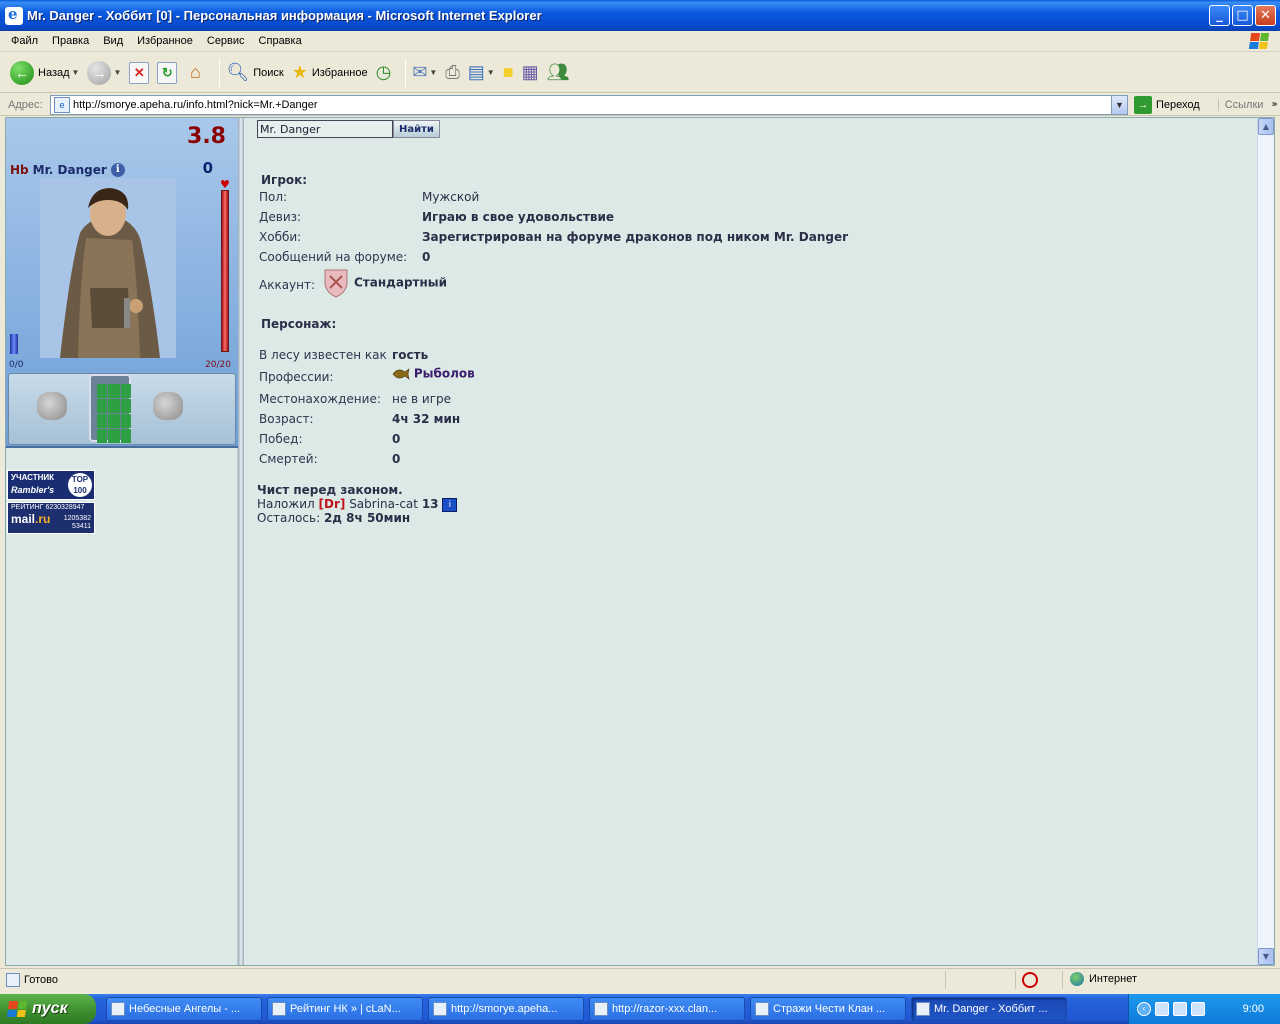  What do you see at coordinates (433, 374) in the screenshot?
I see `profession-value: Рыболов` at bounding box center [433, 374].